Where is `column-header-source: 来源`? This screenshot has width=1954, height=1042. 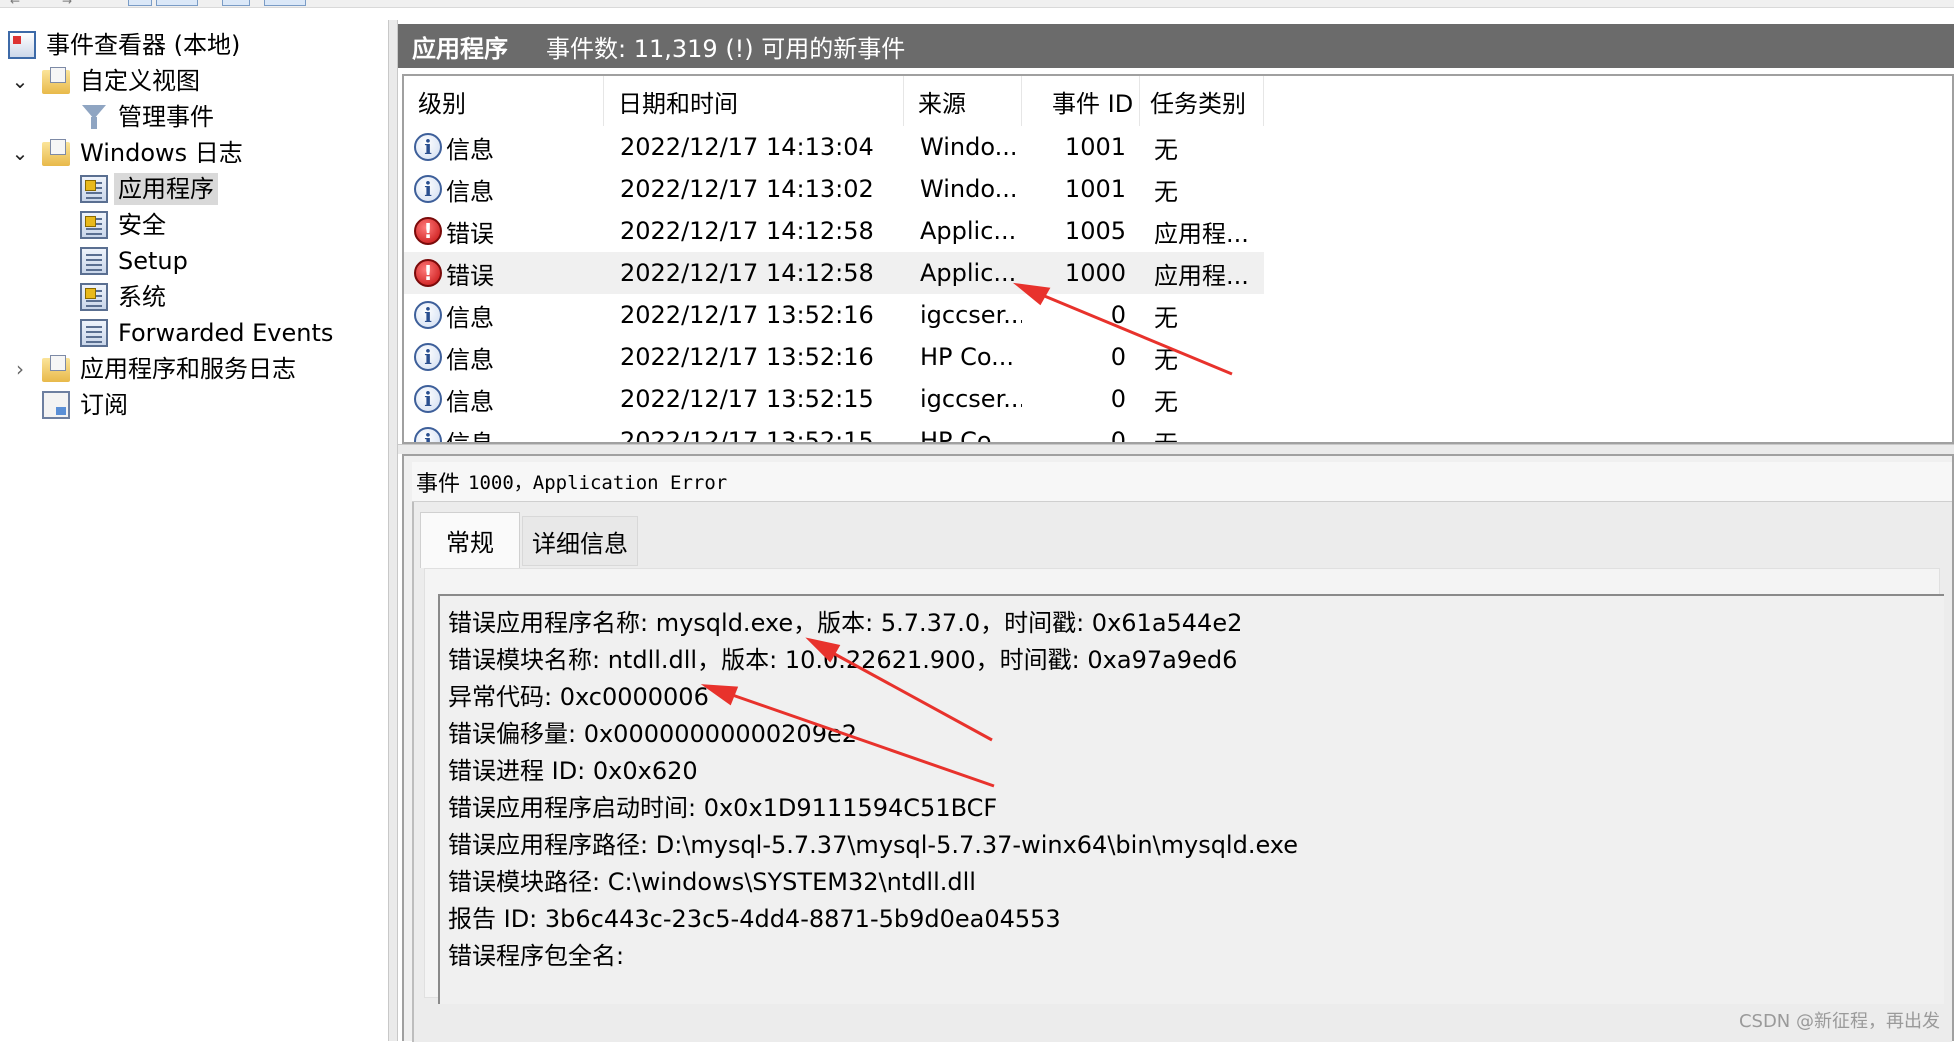 column-header-source: 来源 is located at coordinates (963, 101).